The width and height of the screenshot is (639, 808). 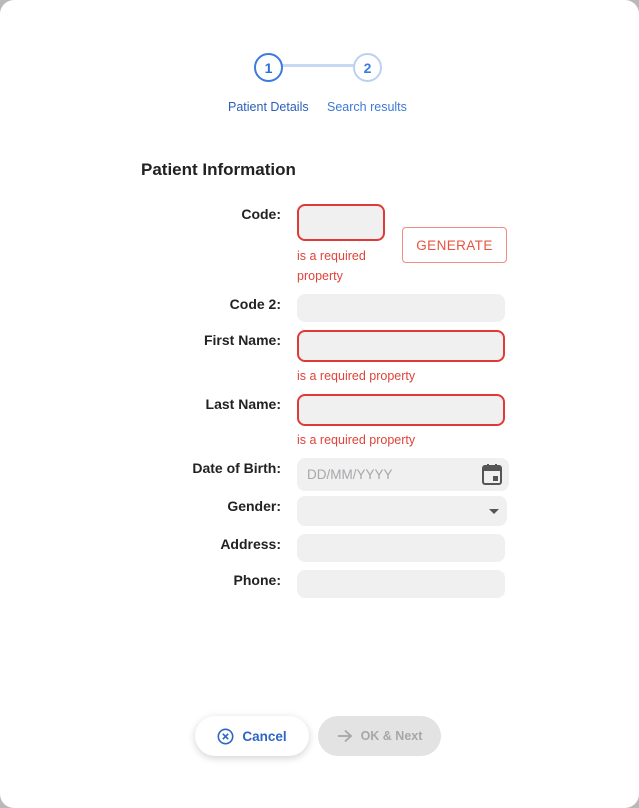 What do you see at coordinates (454, 245) in the screenshot?
I see `generate-button: GENERATE` at bounding box center [454, 245].